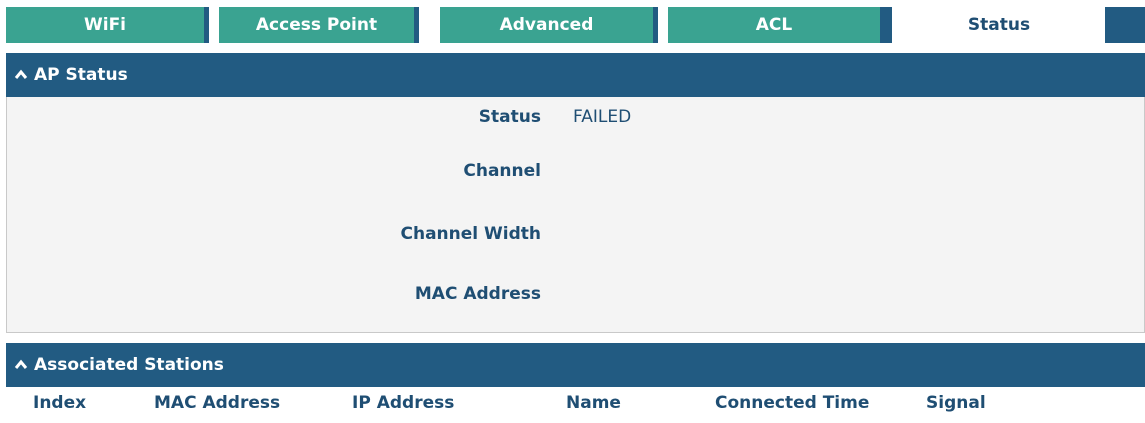 This screenshot has width=1145, height=423. What do you see at coordinates (546, 25) in the screenshot?
I see `tab-advanced: Advanced` at bounding box center [546, 25].